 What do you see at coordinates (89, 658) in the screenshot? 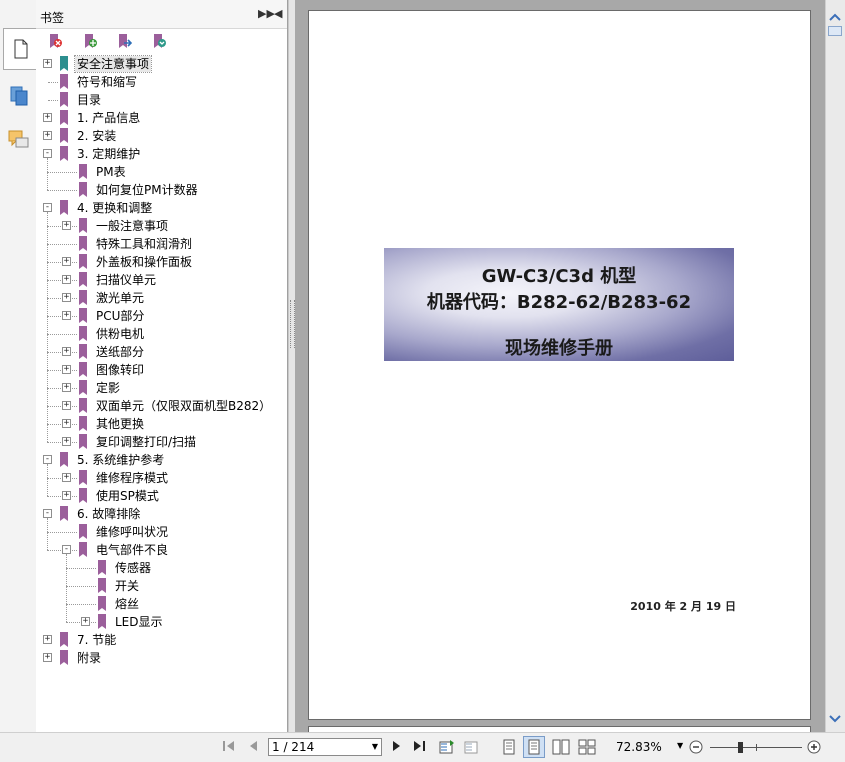
I see `bookmark-label: 附录` at bounding box center [89, 658].